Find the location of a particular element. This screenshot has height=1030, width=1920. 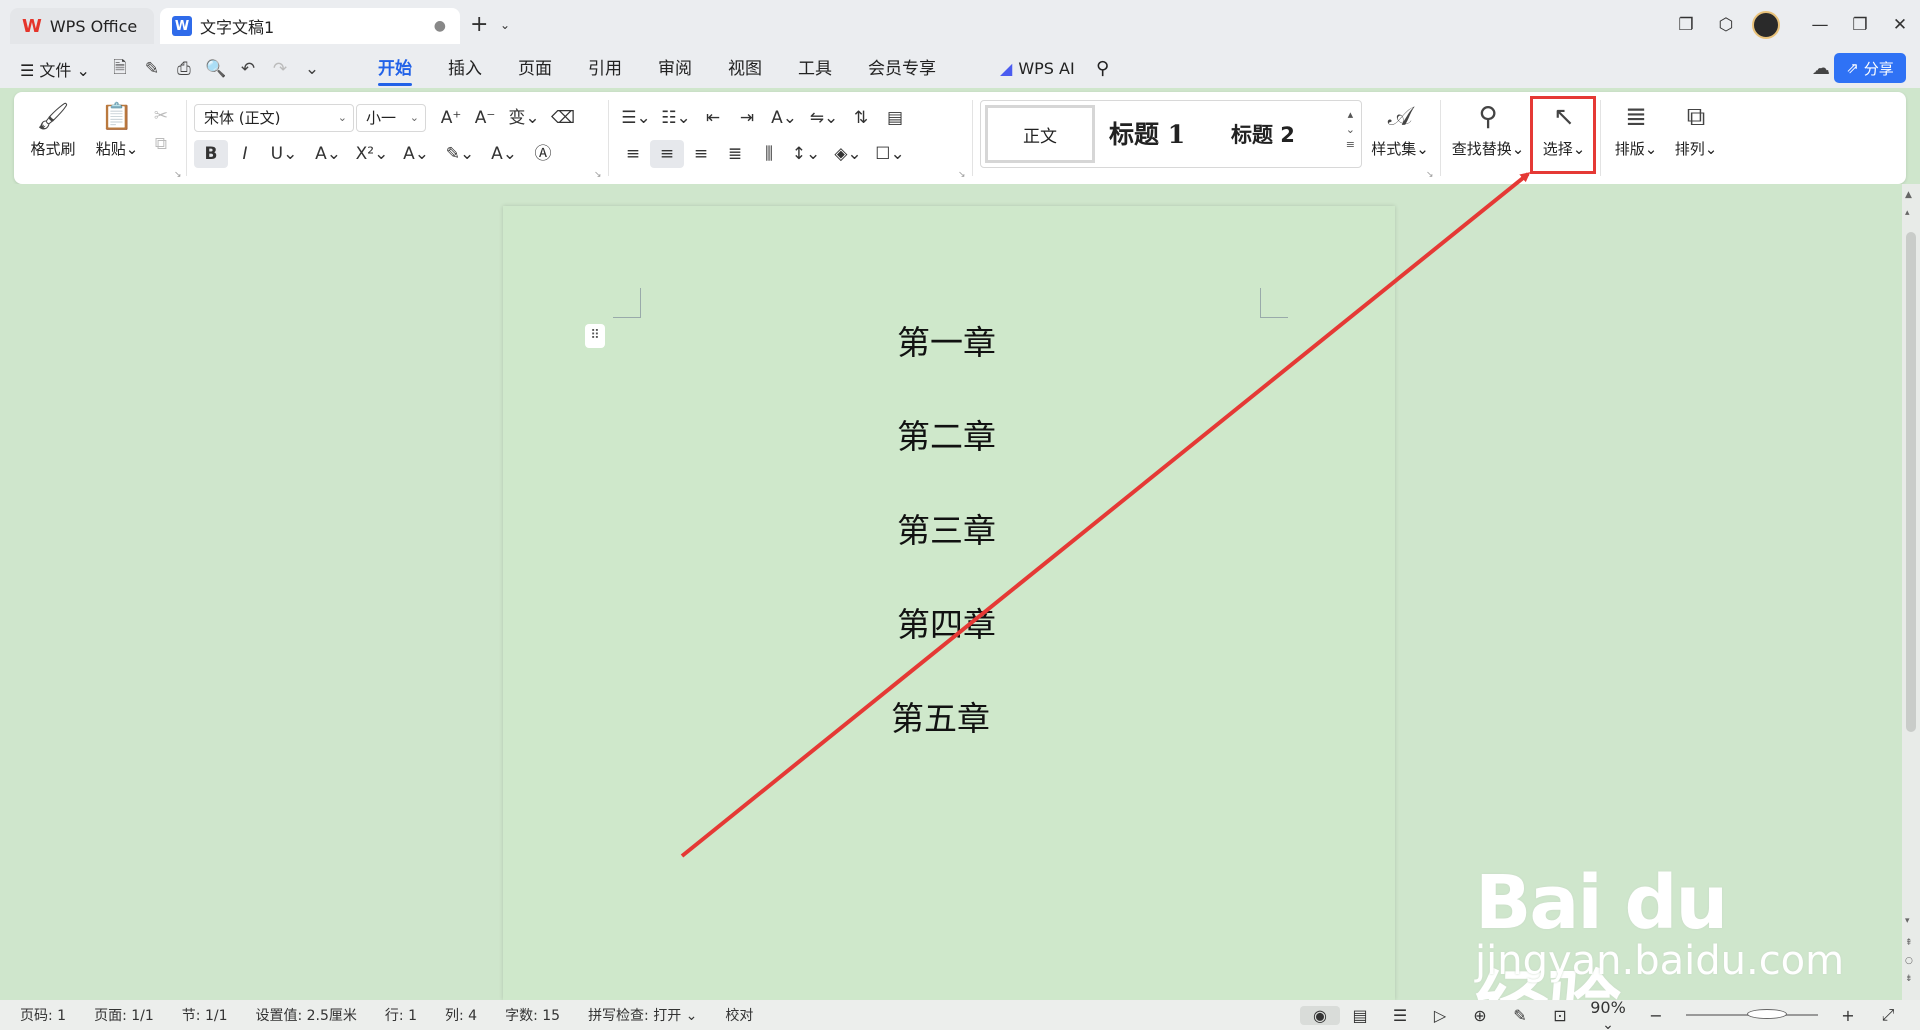

drag-handle-icon: ⠿ is located at coordinates (595, 336).